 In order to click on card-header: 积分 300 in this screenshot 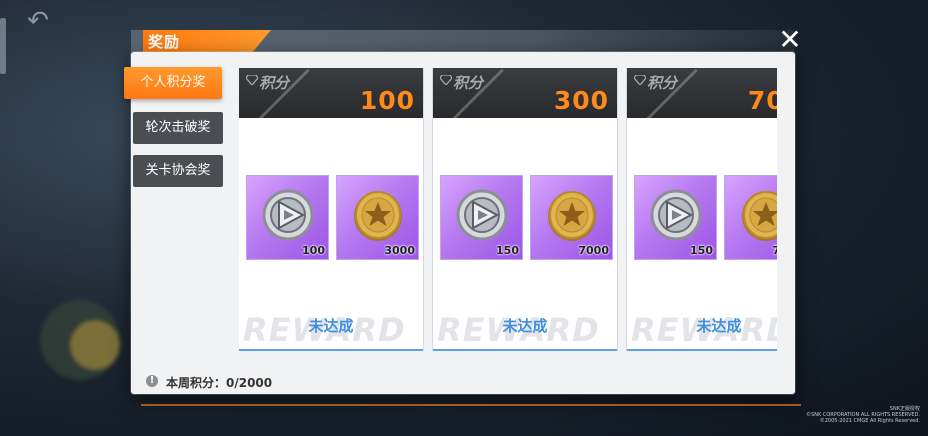, I will do `click(525, 93)`.